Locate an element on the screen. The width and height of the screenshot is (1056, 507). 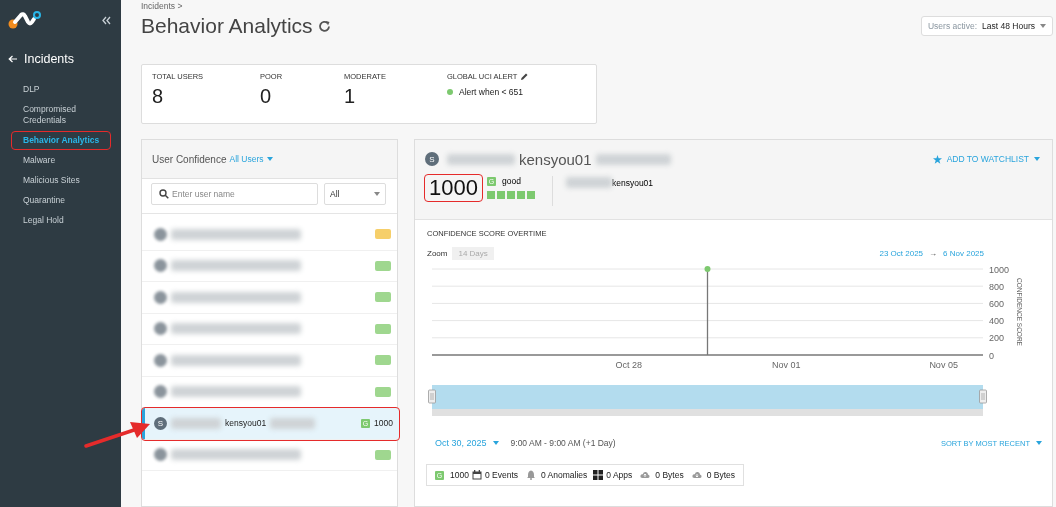
sidebar-item: DLP is located at coordinates (61, 89).